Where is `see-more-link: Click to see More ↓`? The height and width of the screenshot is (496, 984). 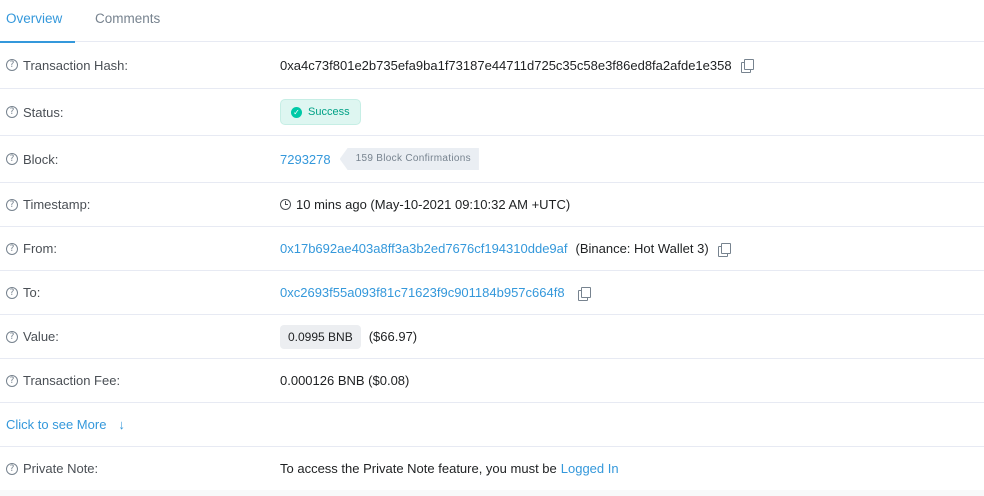 see-more-link: Click to see More ↓ is located at coordinates (65, 424).